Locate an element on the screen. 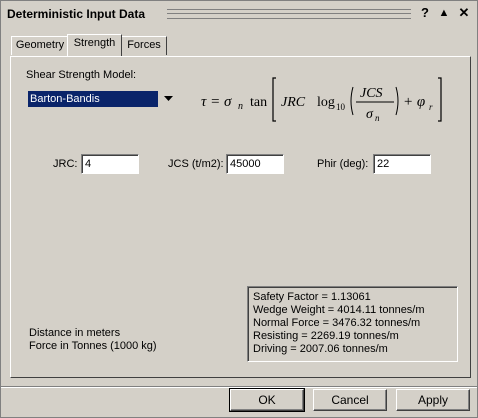 This screenshot has width=478, height=418. formula-lhs-sub: n is located at coordinates (240, 106).